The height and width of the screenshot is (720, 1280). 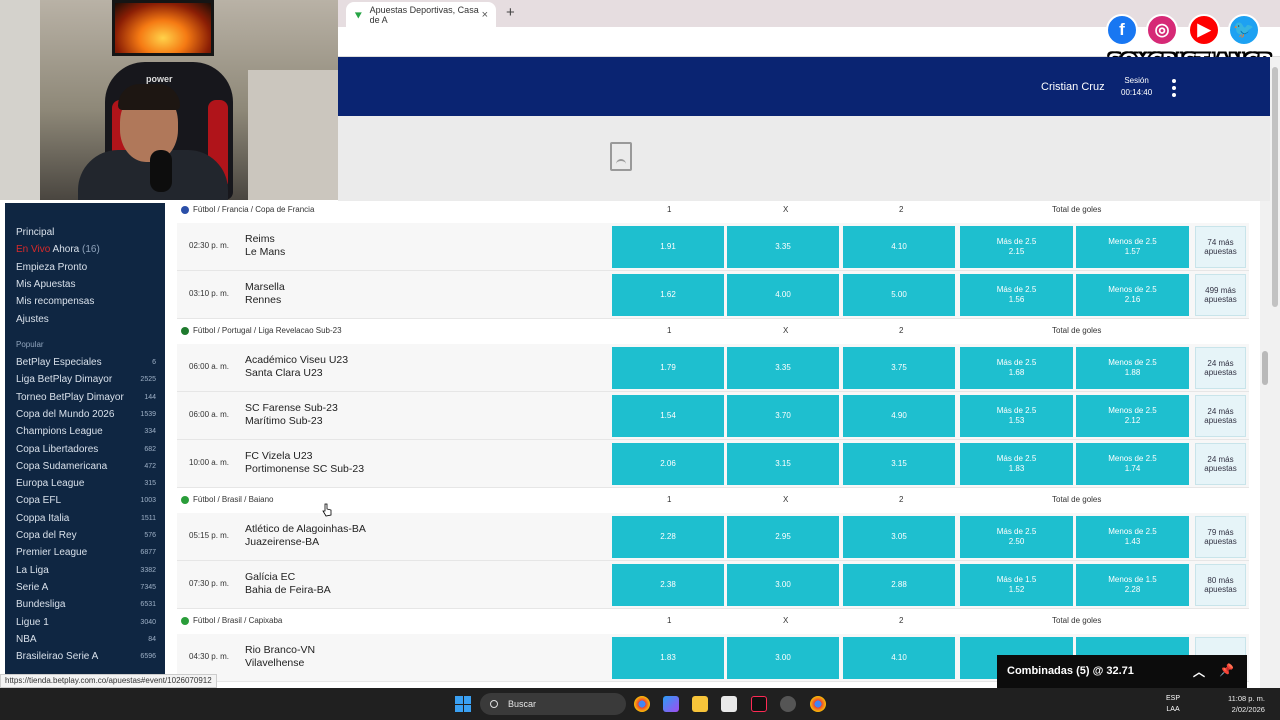 I want to click on sidebar-league-item: Champions League 334, so click(x=86, y=431).